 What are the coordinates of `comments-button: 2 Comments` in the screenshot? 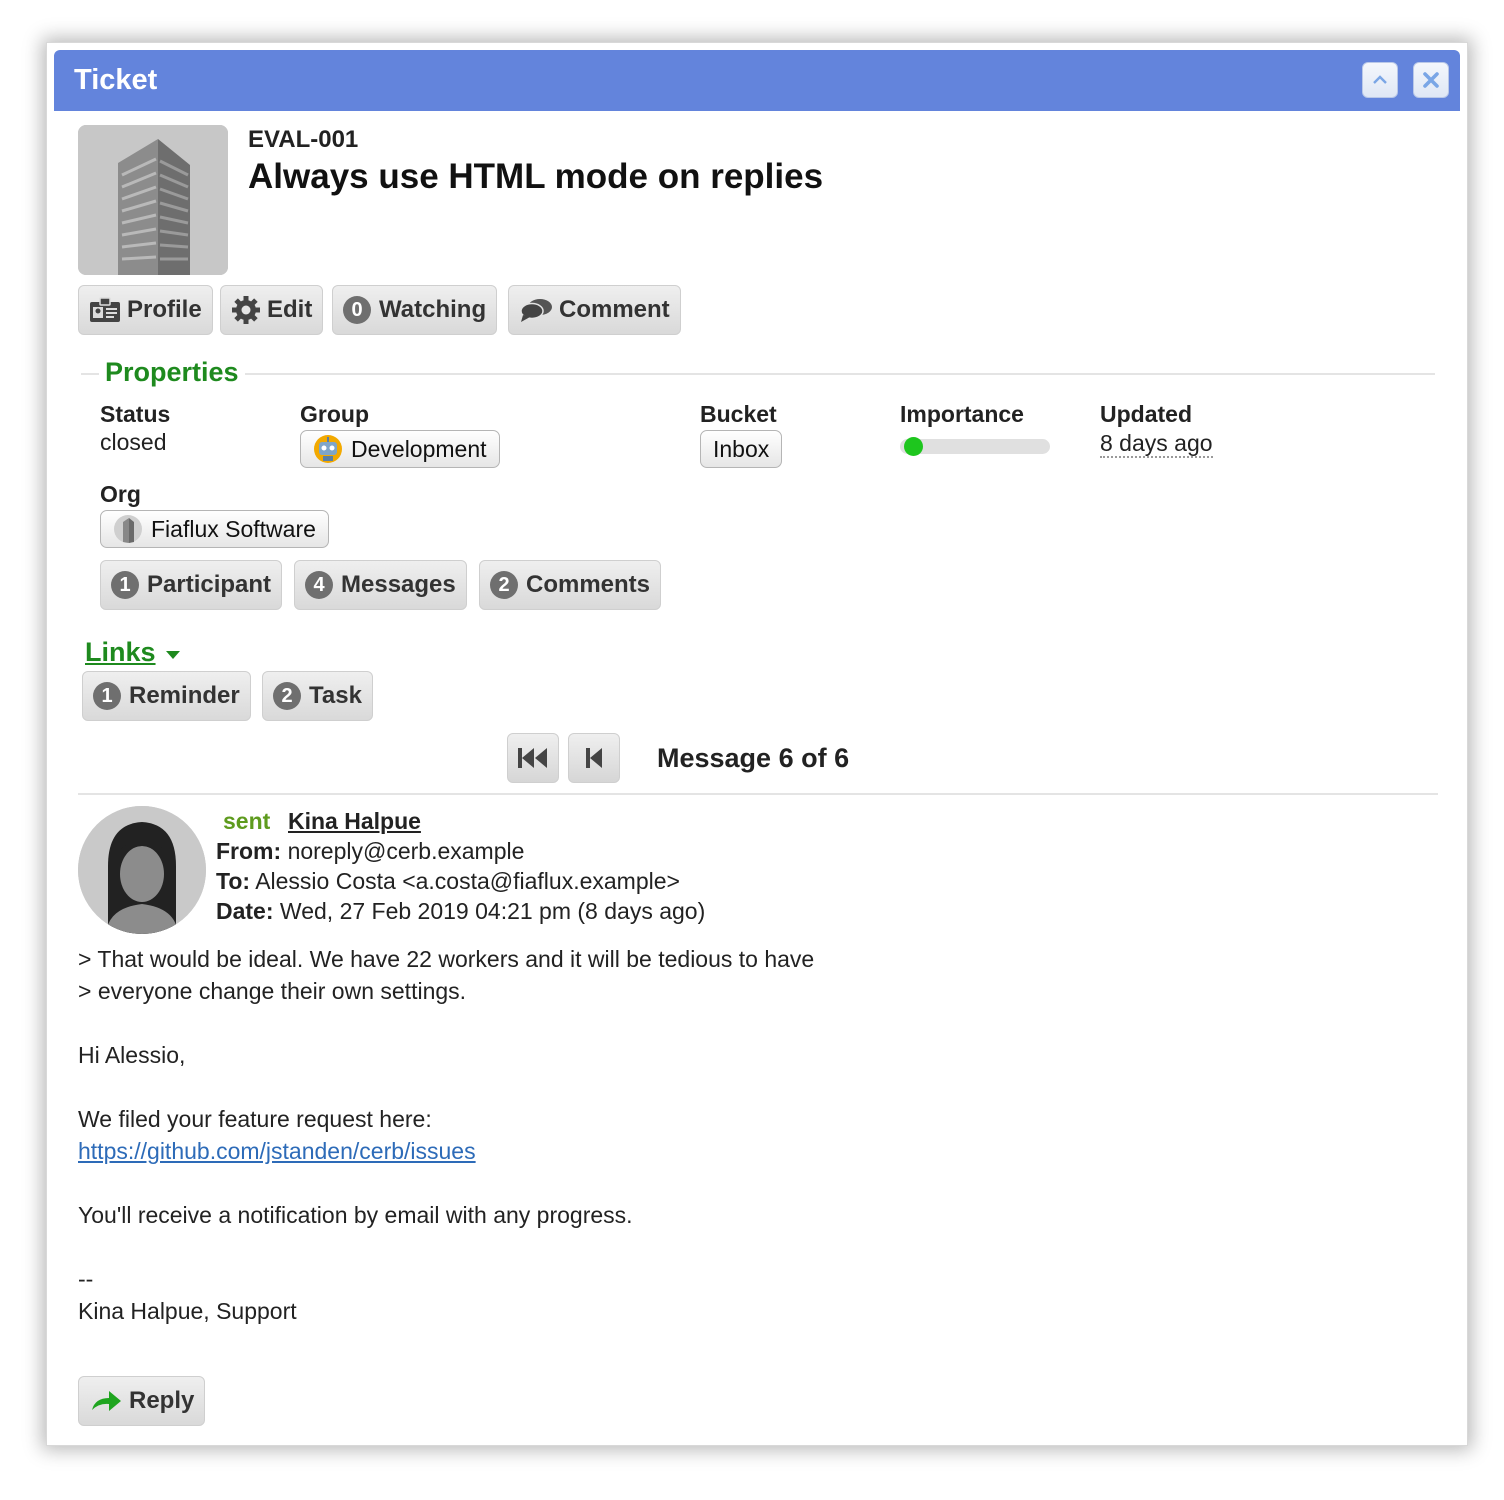 It's located at (570, 585).